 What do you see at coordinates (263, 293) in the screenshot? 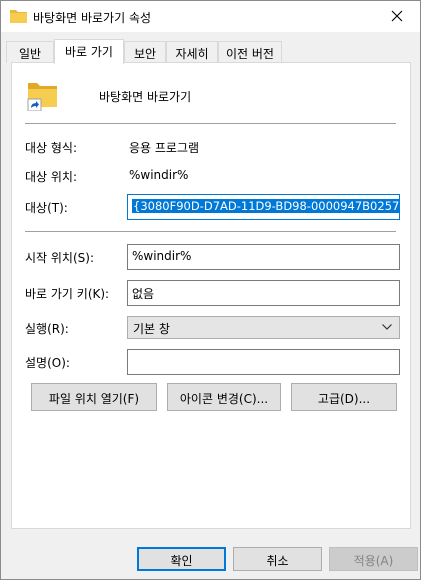
I see `hotkey-input: 없음` at bounding box center [263, 293].